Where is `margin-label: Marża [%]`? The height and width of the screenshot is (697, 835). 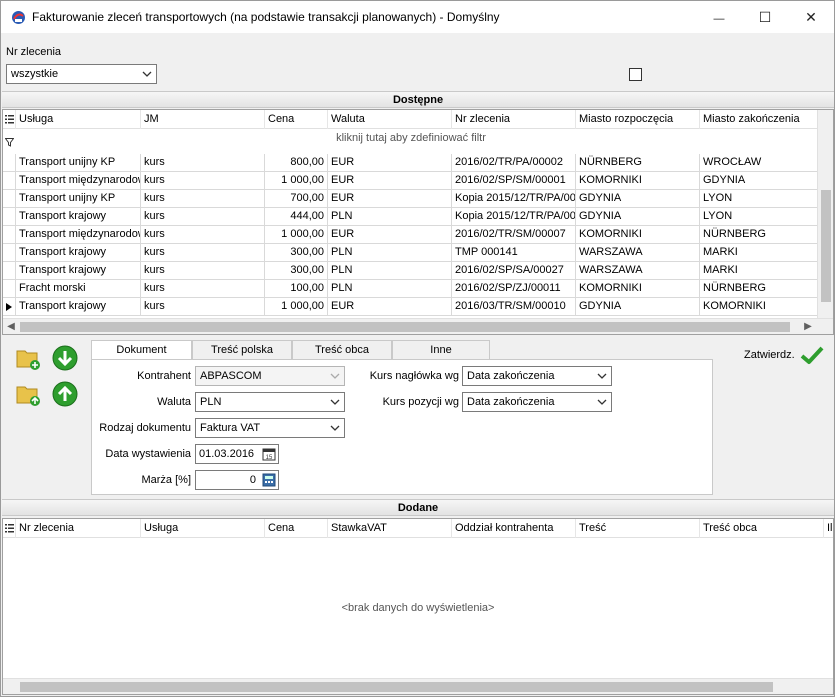
margin-label: Marża [%] is located at coordinates (166, 480).